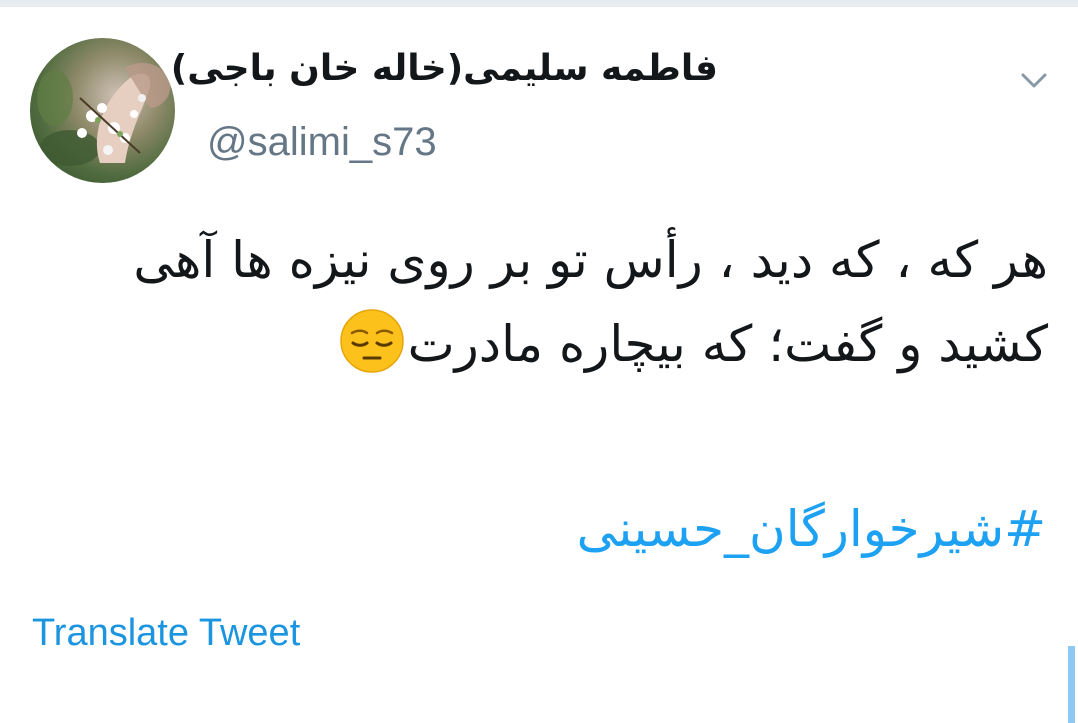 This screenshot has width=1078, height=723. Describe the element at coordinates (1071, 684) in the screenshot. I see `scroll-indicator` at that location.